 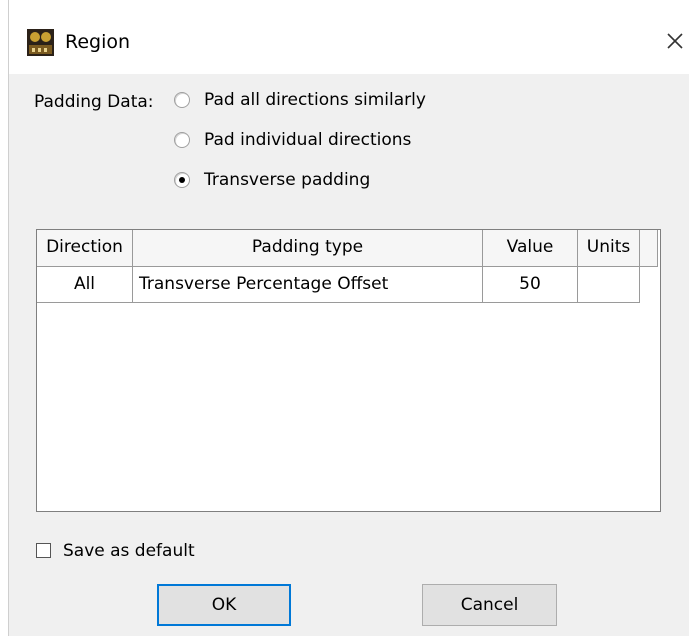 I want to click on cell-direction: All, so click(x=85, y=285).